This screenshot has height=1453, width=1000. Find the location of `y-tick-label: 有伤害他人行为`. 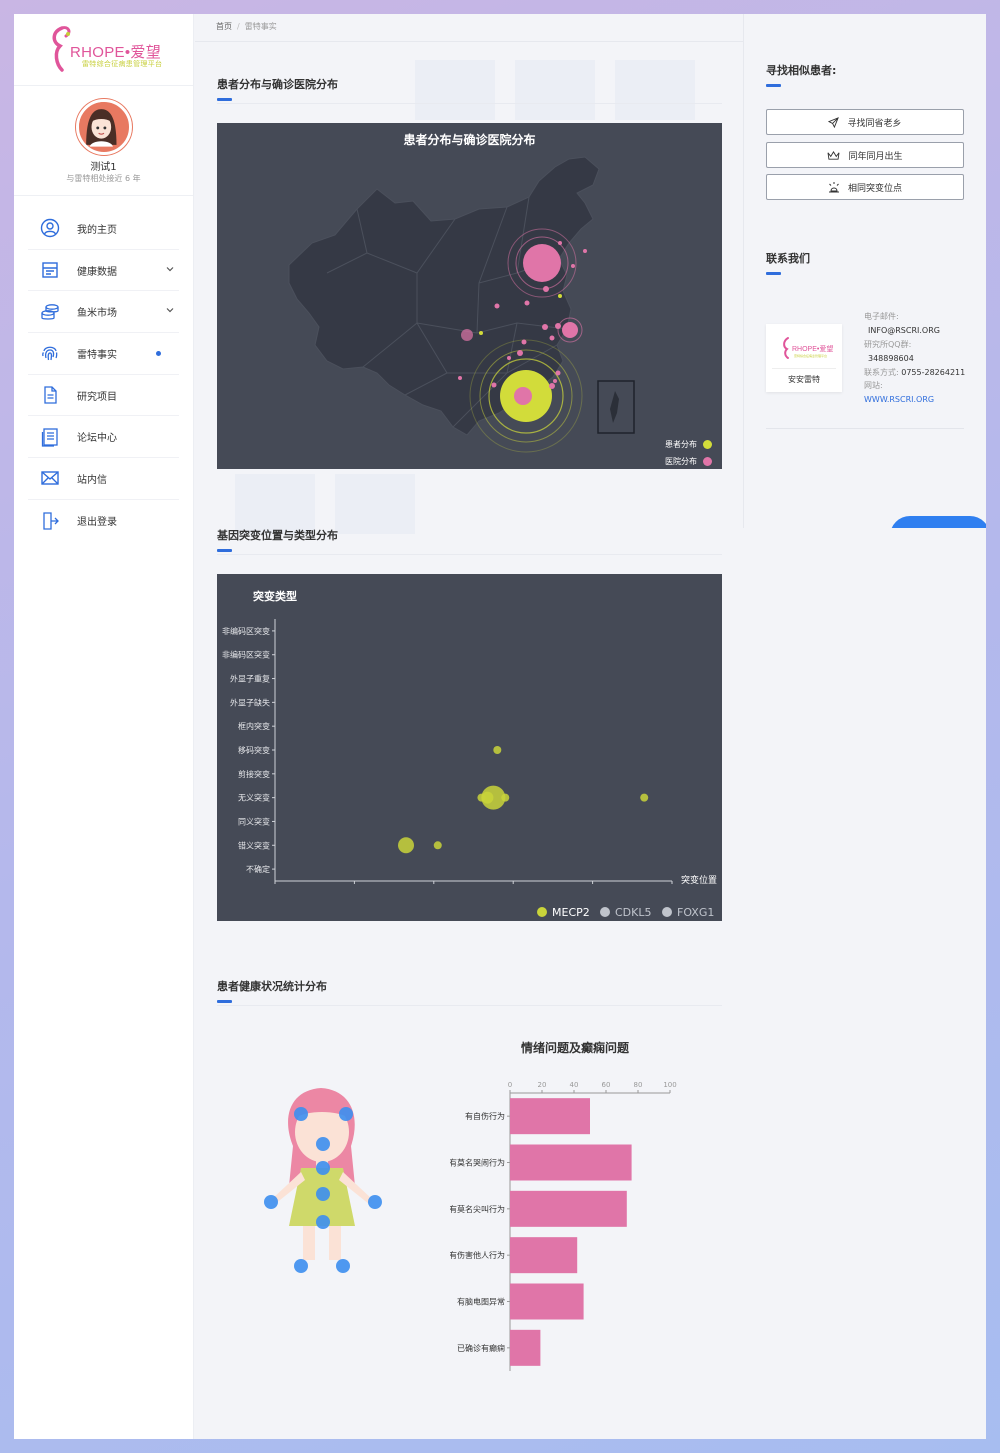

y-tick-label: 有伤害他人行为 is located at coordinates (477, 1255).